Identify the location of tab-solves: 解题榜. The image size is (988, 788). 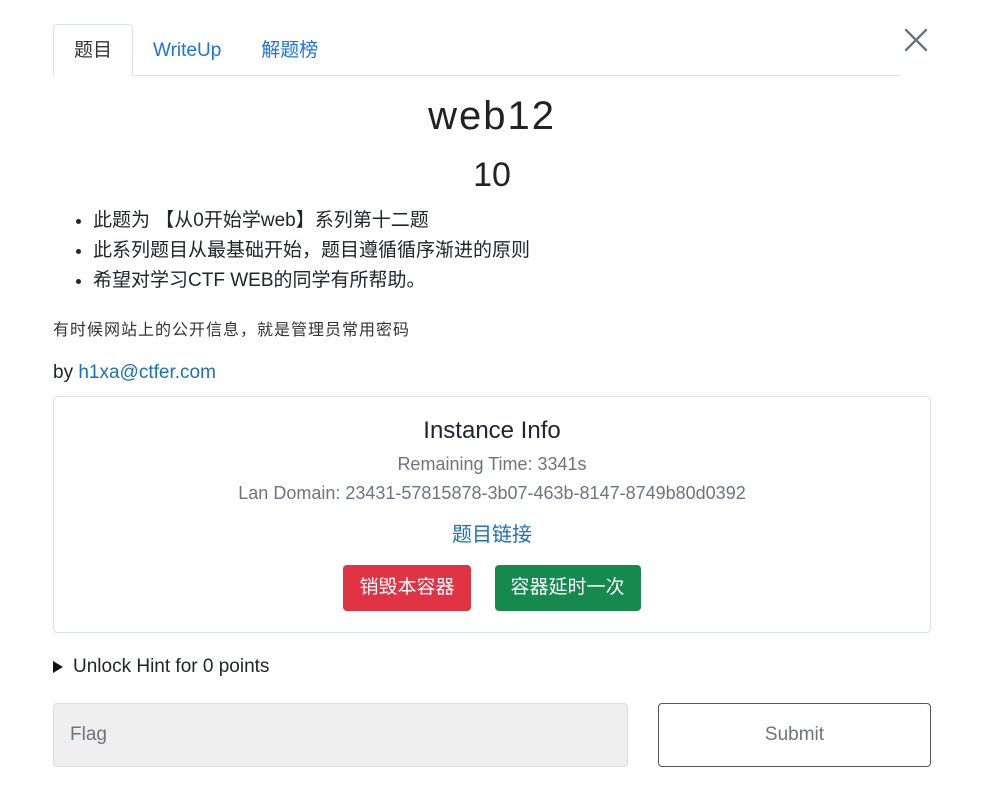
(289, 50).